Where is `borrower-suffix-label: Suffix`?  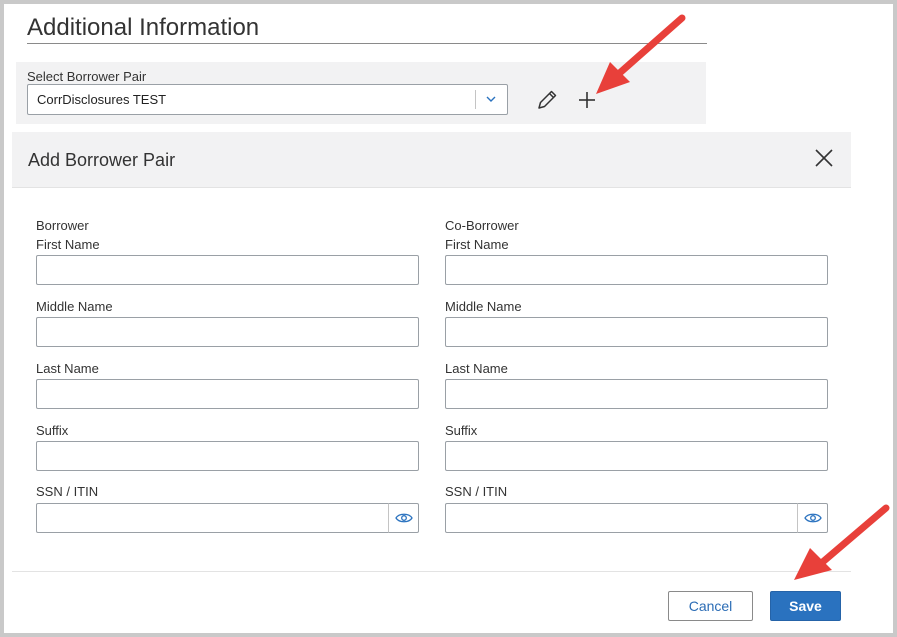 borrower-suffix-label: Suffix is located at coordinates (52, 430).